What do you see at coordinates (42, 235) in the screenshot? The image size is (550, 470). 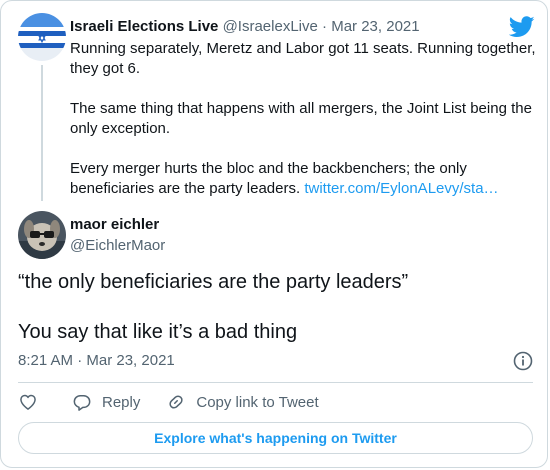 I see `dog-avatar` at bounding box center [42, 235].